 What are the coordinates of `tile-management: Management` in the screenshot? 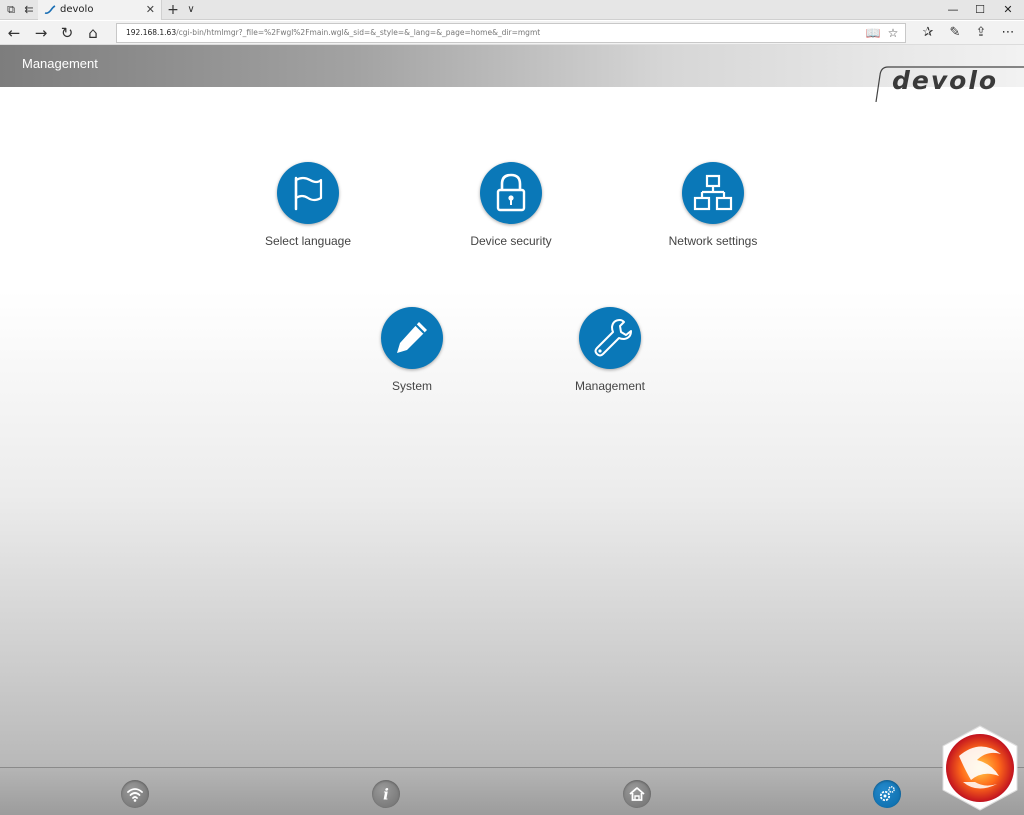 It's located at (610, 350).